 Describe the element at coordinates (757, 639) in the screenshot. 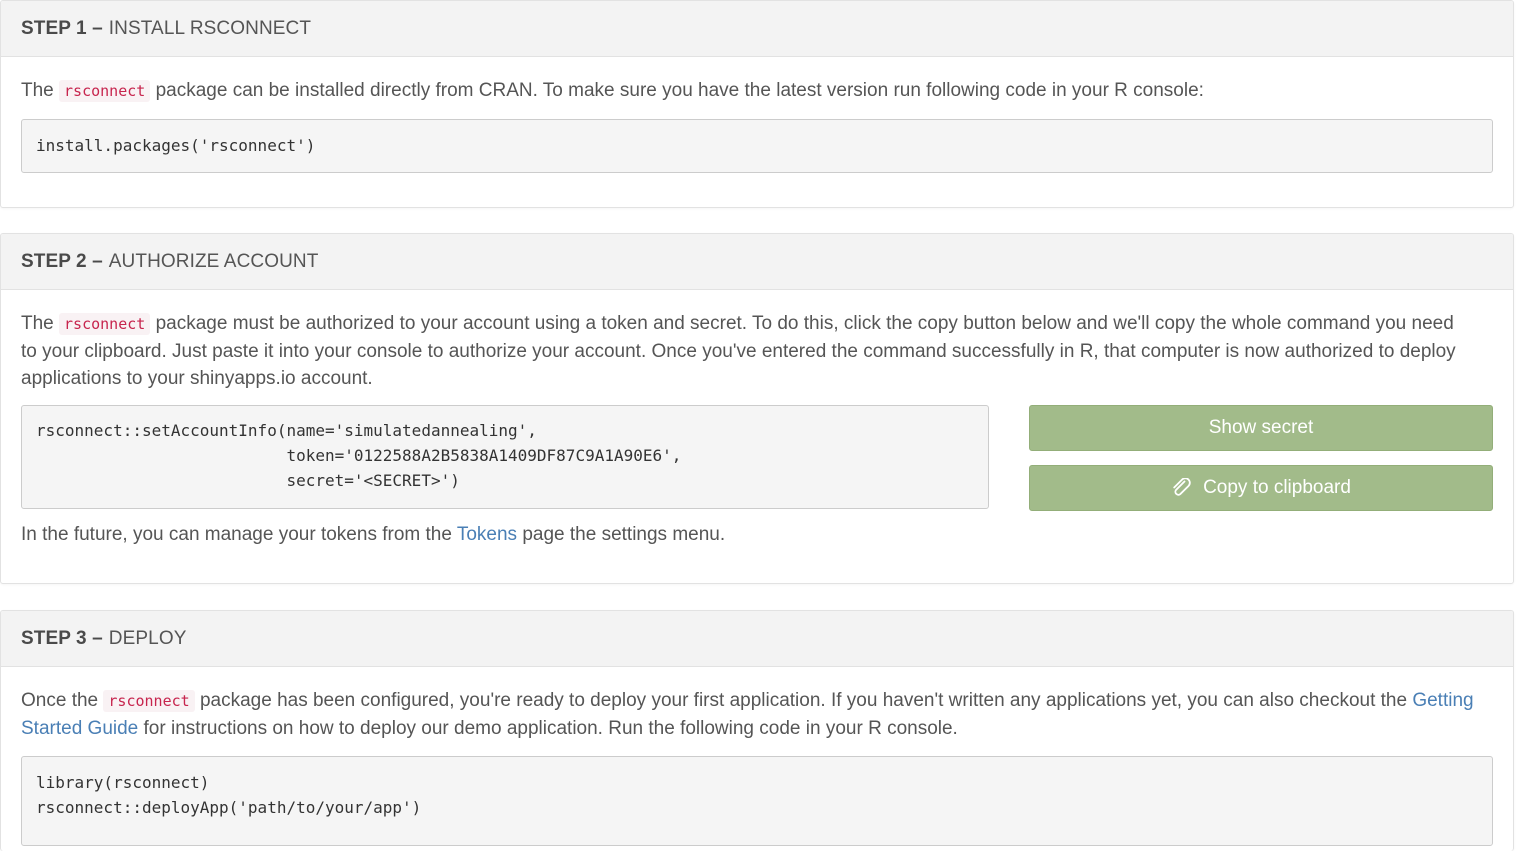

I see `step3-heading: STEP 3 – DEPLOY` at that location.